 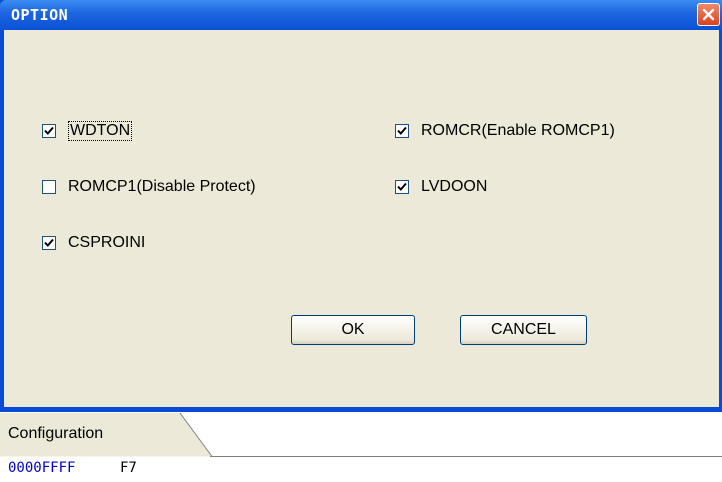 I want to click on checkbox-label: ROMCP1(Disable Protect), so click(x=162, y=186).